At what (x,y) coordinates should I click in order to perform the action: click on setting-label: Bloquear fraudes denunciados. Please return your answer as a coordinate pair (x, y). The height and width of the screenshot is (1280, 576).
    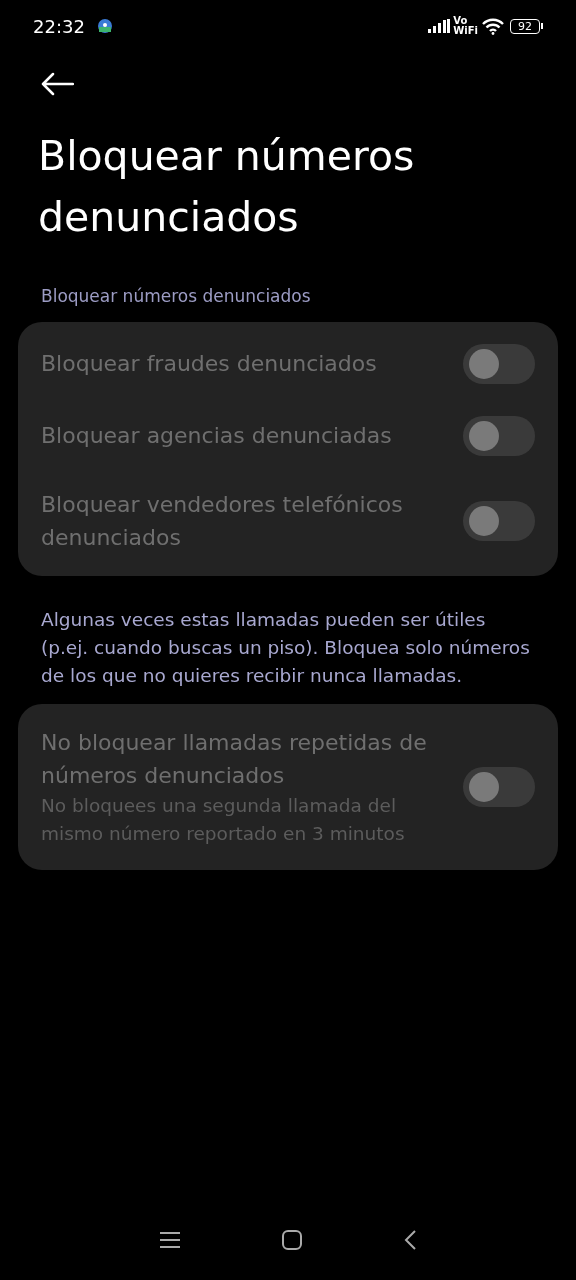
    Looking at the image, I should click on (209, 364).